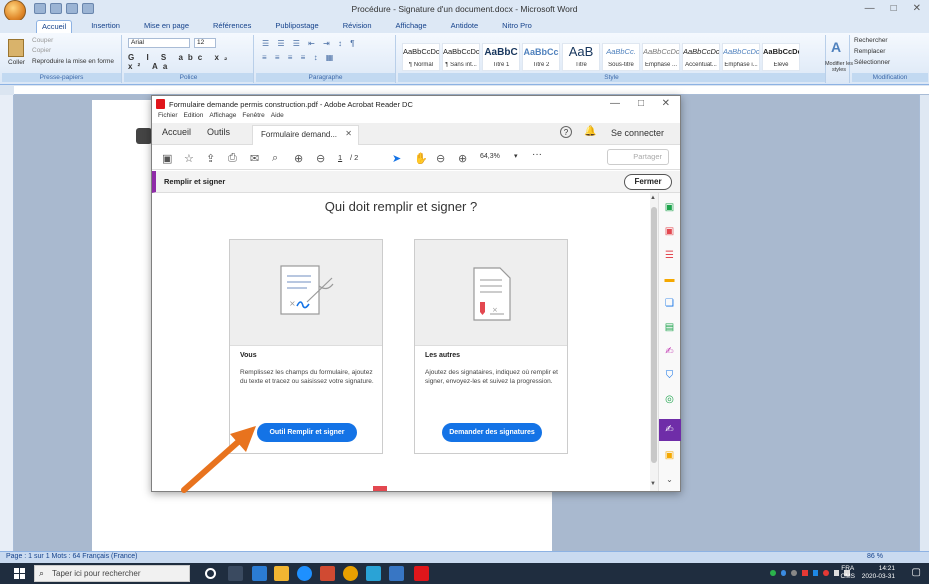 Image resolution: width=929 pixels, height=584 pixels. I want to click on sign-in-button: Se connecter, so click(637, 133).